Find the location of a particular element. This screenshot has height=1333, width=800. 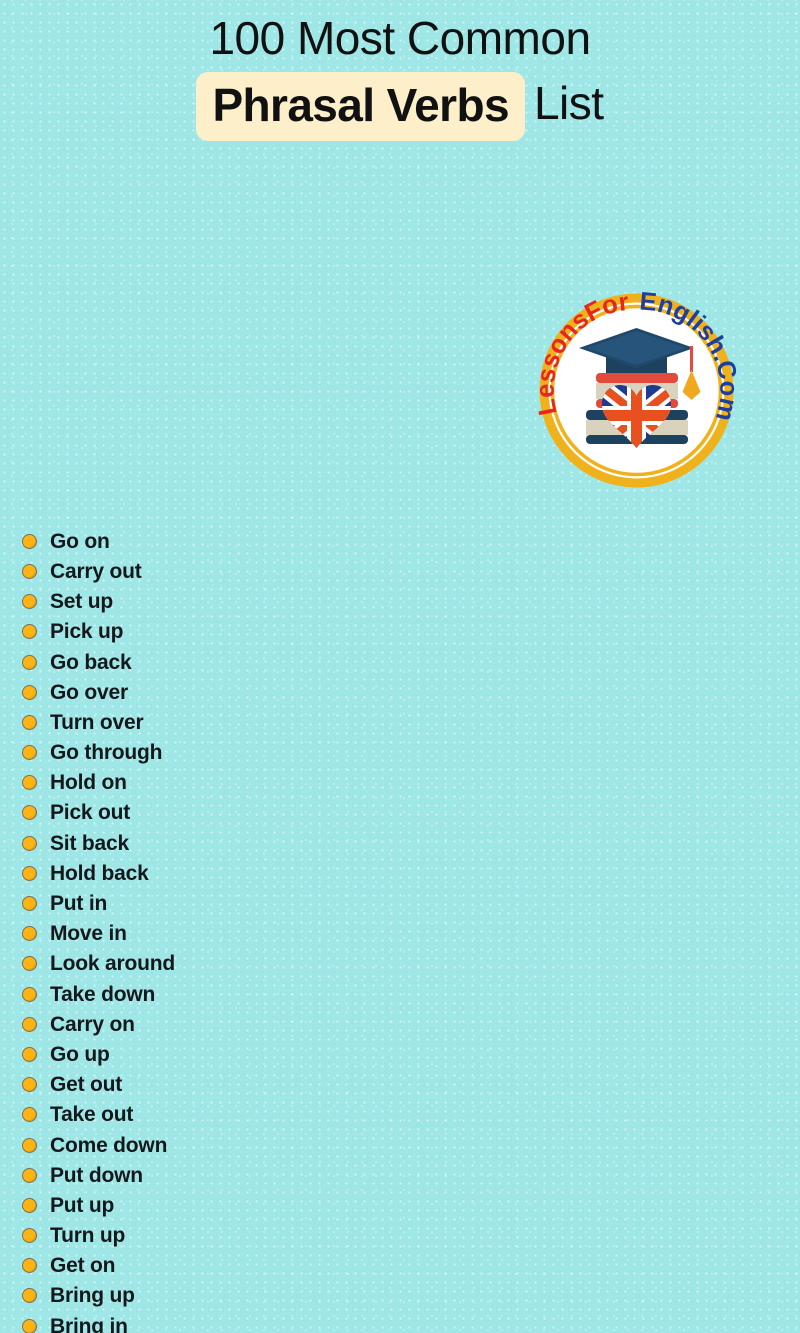

verb-label: Go on is located at coordinates (80, 541).